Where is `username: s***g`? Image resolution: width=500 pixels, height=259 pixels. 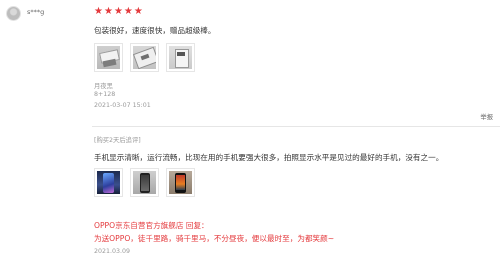 username: s***g is located at coordinates (36, 12).